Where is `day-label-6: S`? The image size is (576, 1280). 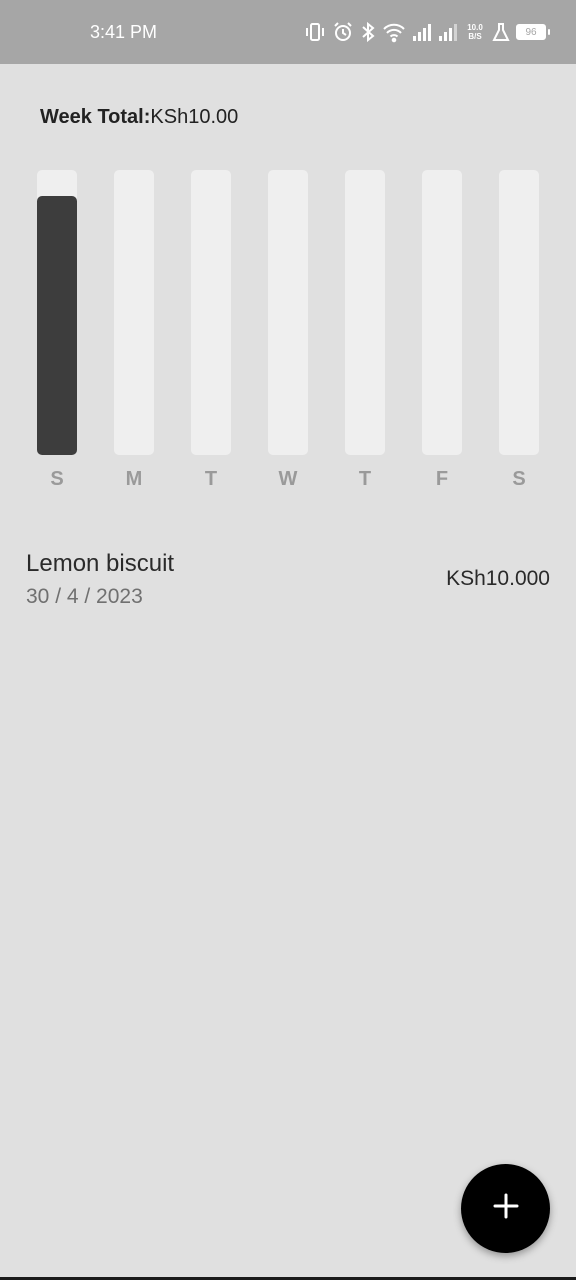
day-label-6: S is located at coordinates (519, 479).